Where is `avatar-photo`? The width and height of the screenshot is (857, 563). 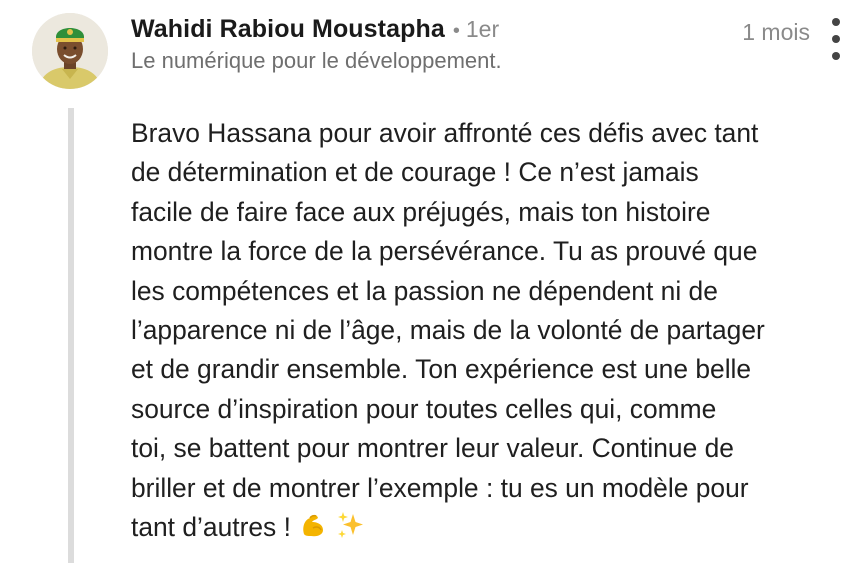
avatar-photo is located at coordinates (70, 51).